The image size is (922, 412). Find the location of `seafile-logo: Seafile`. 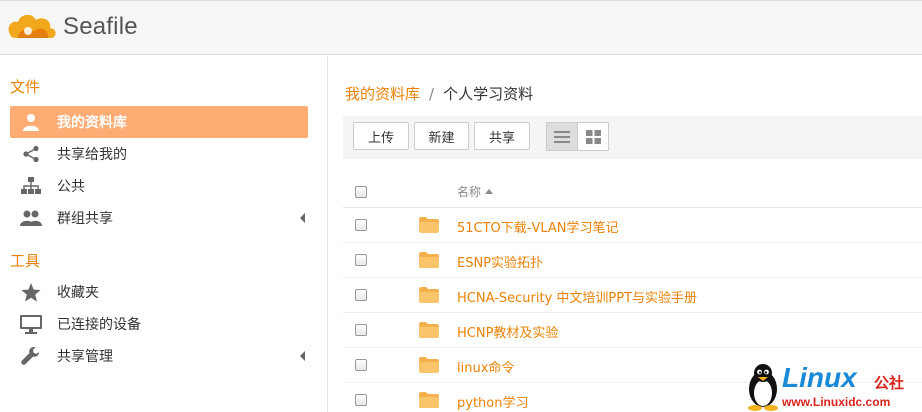

seafile-logo: Seafile is located at coordinates (72, 27).